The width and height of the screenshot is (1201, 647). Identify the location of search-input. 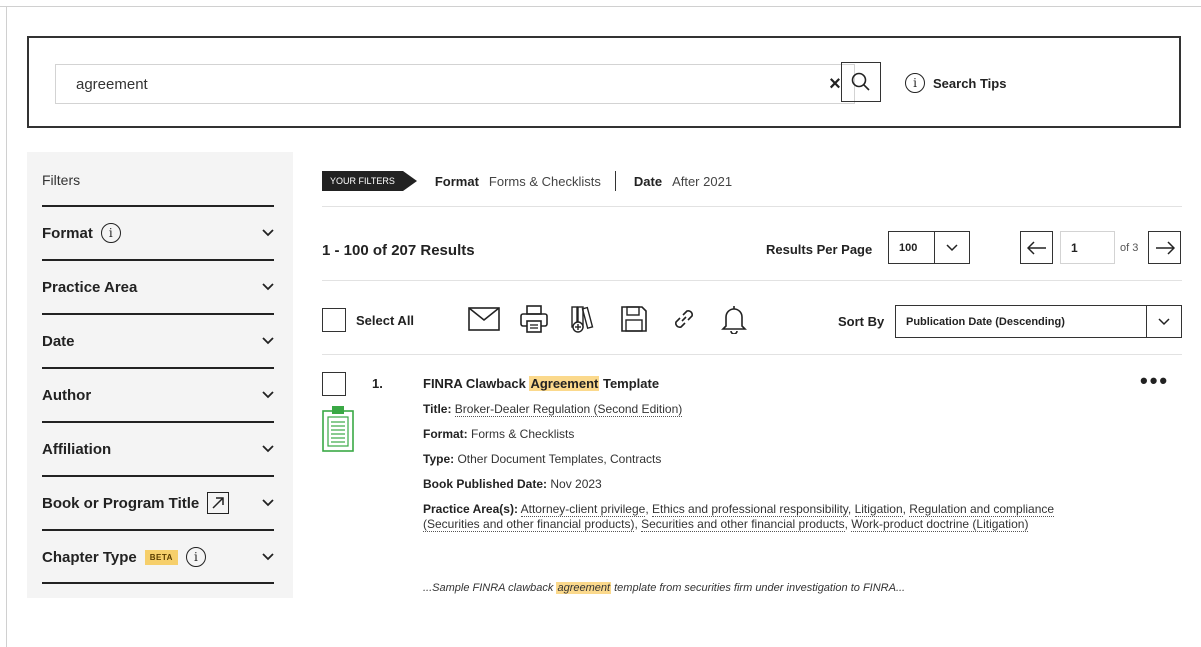
(436, 84).